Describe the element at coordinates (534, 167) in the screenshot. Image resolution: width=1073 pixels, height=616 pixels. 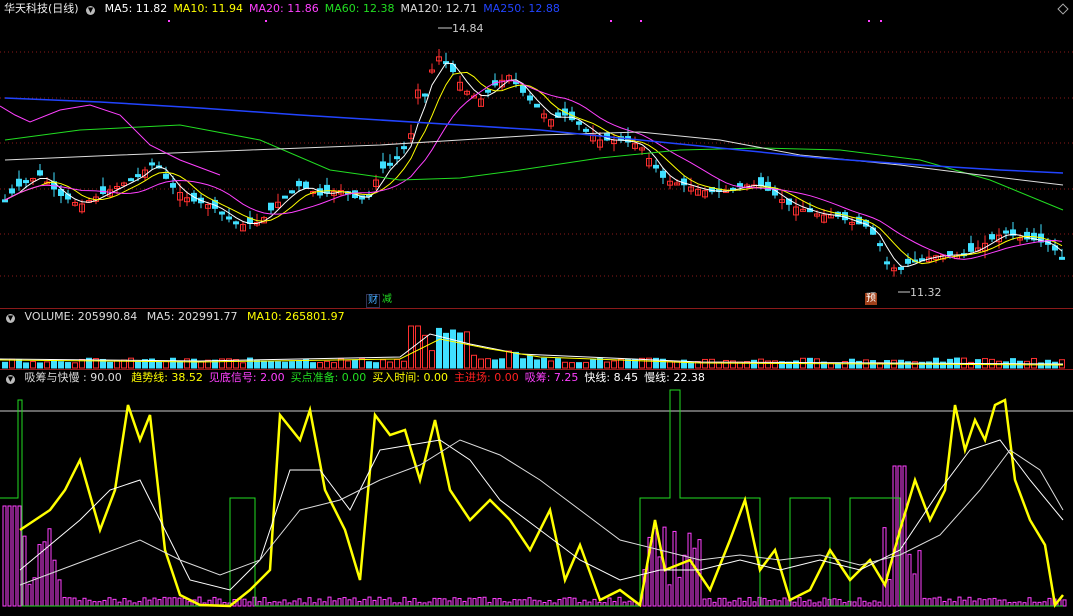
I see `ma60-line` at that location.